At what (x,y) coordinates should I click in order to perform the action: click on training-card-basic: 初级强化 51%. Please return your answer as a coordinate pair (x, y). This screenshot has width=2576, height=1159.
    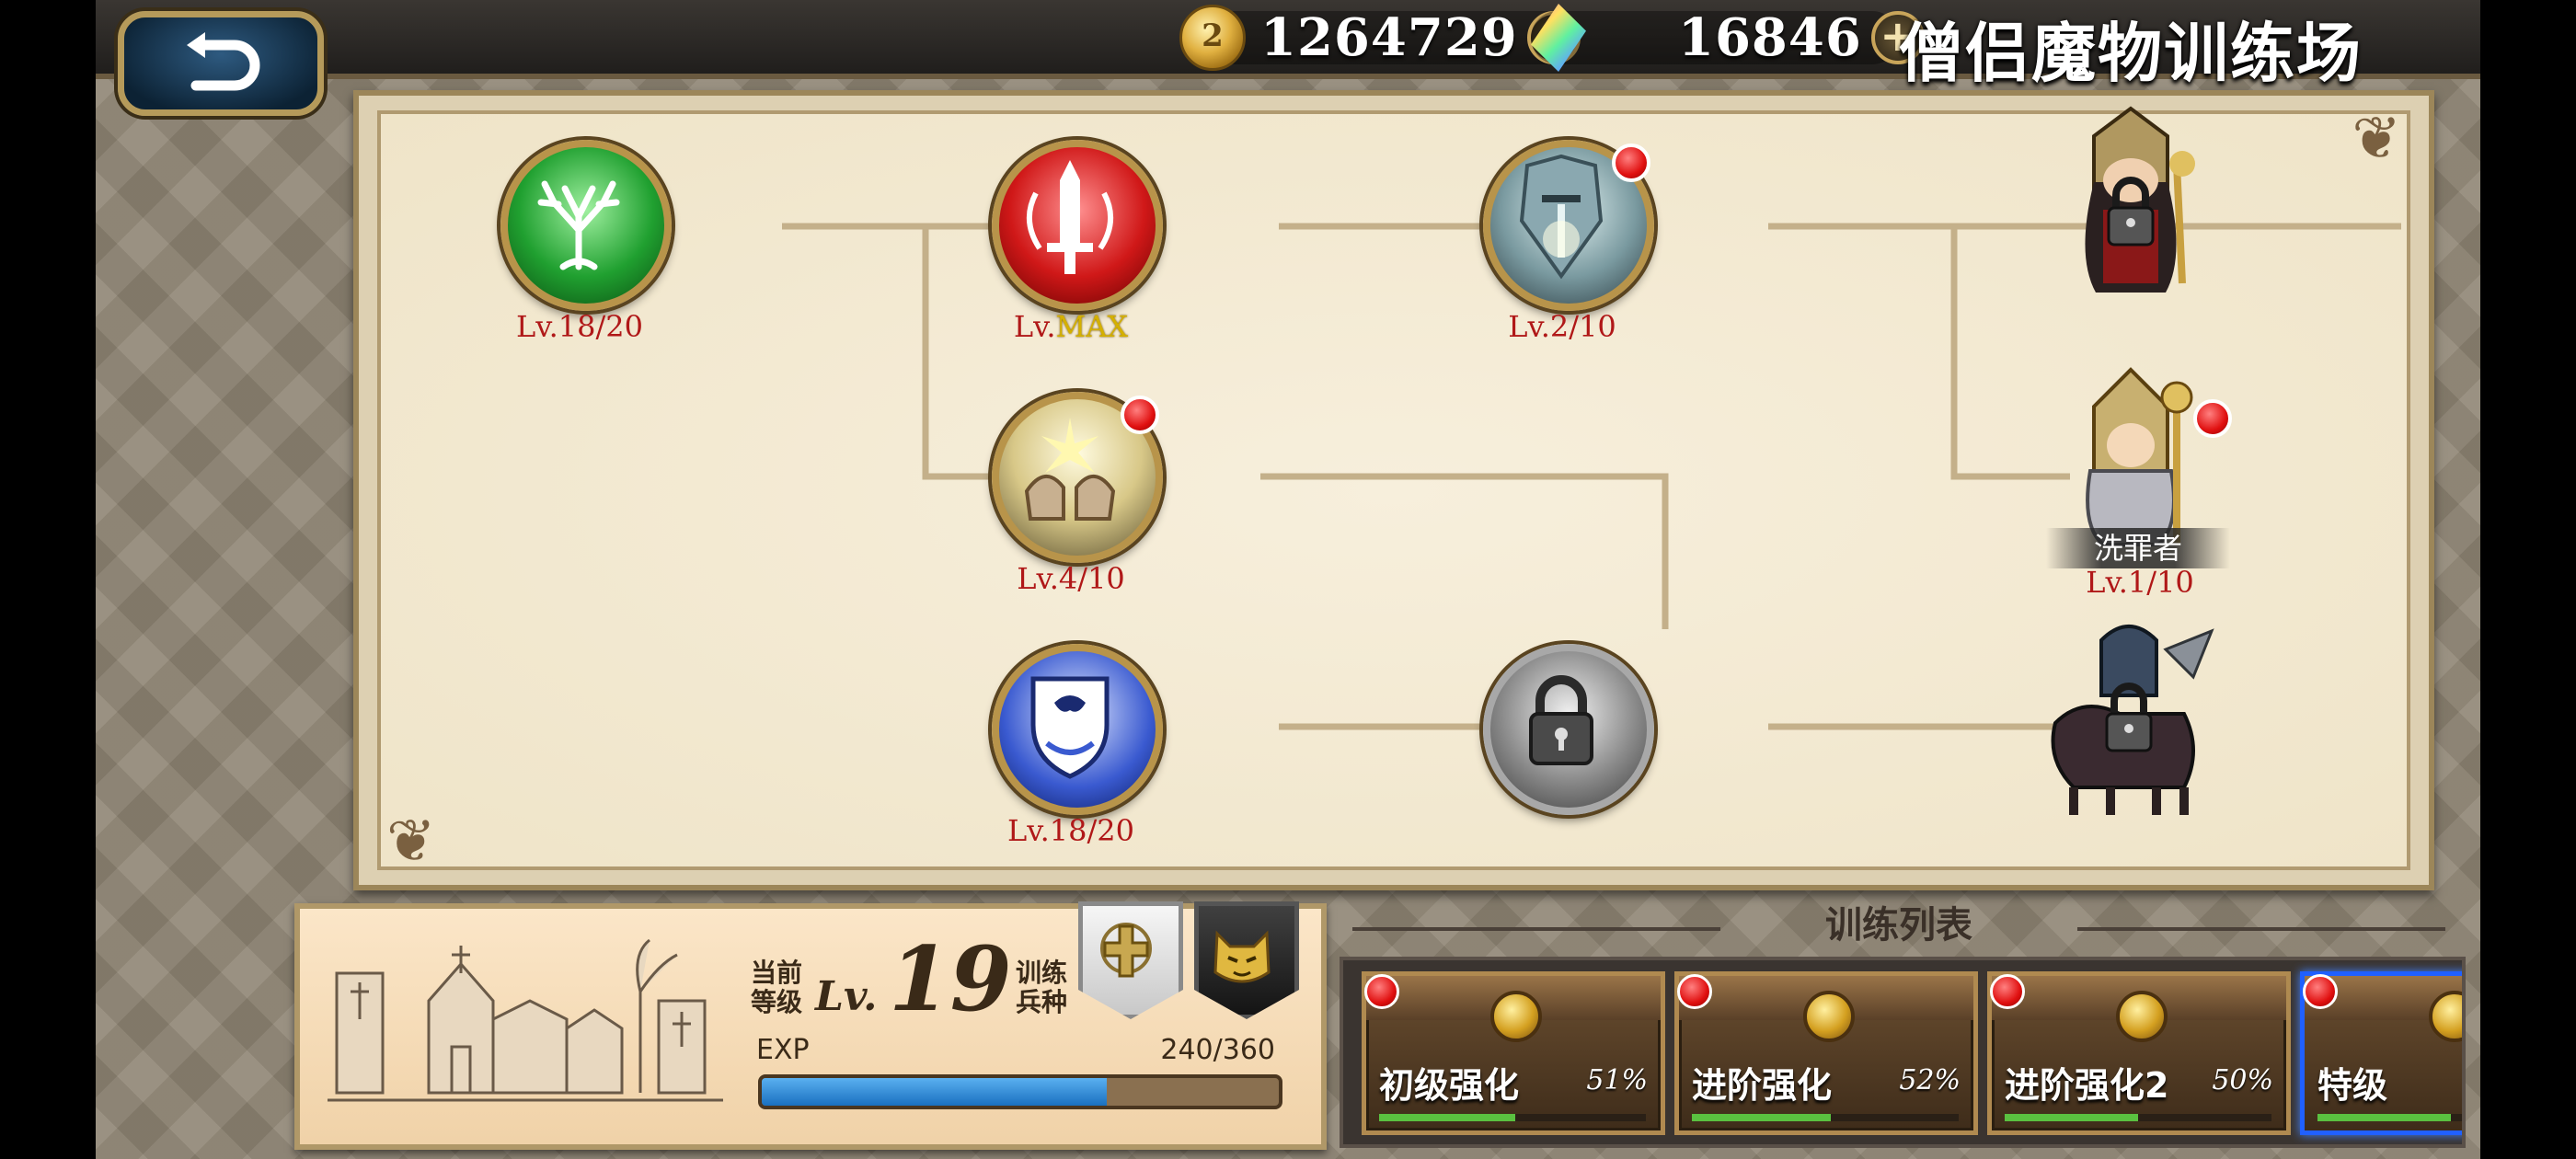
    Looking at the image, I should click on (1513, 1053).